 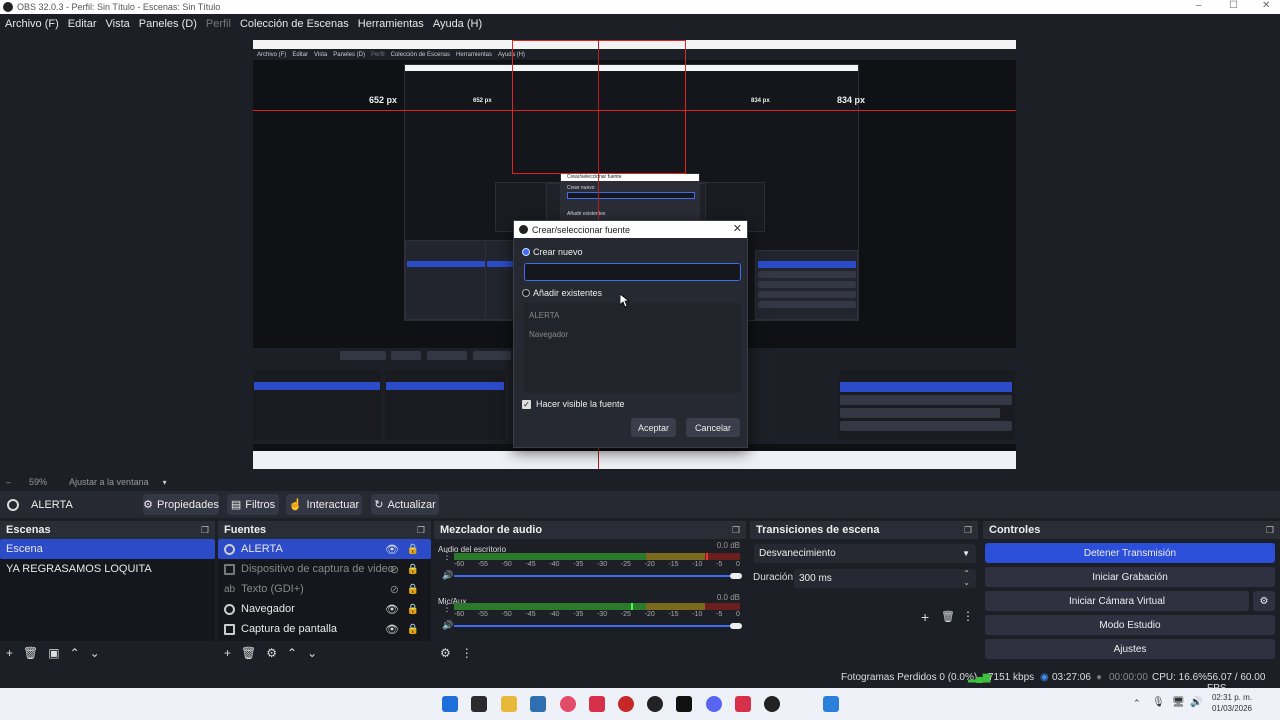 I want to click on filter-icon: ▣, so click(x=53, y=653).